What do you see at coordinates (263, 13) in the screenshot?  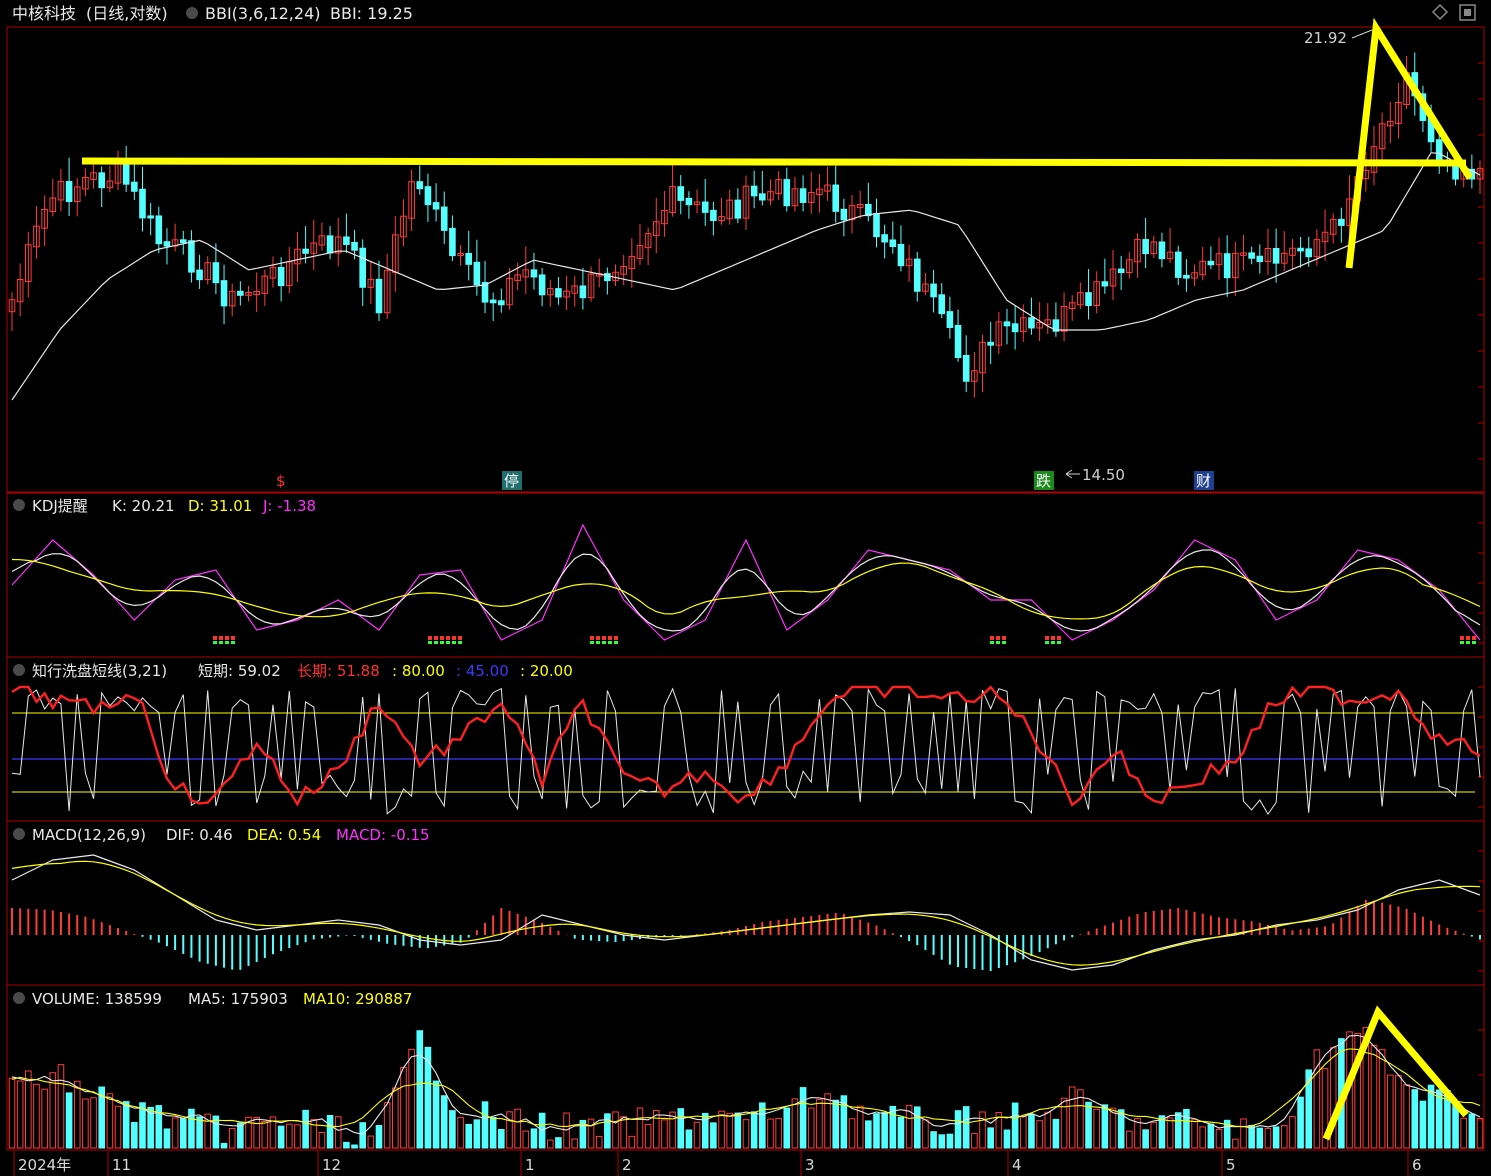 I see `bbi-indicator-name: BBI(3,6,12,24)` at bounding box center [263, 13].